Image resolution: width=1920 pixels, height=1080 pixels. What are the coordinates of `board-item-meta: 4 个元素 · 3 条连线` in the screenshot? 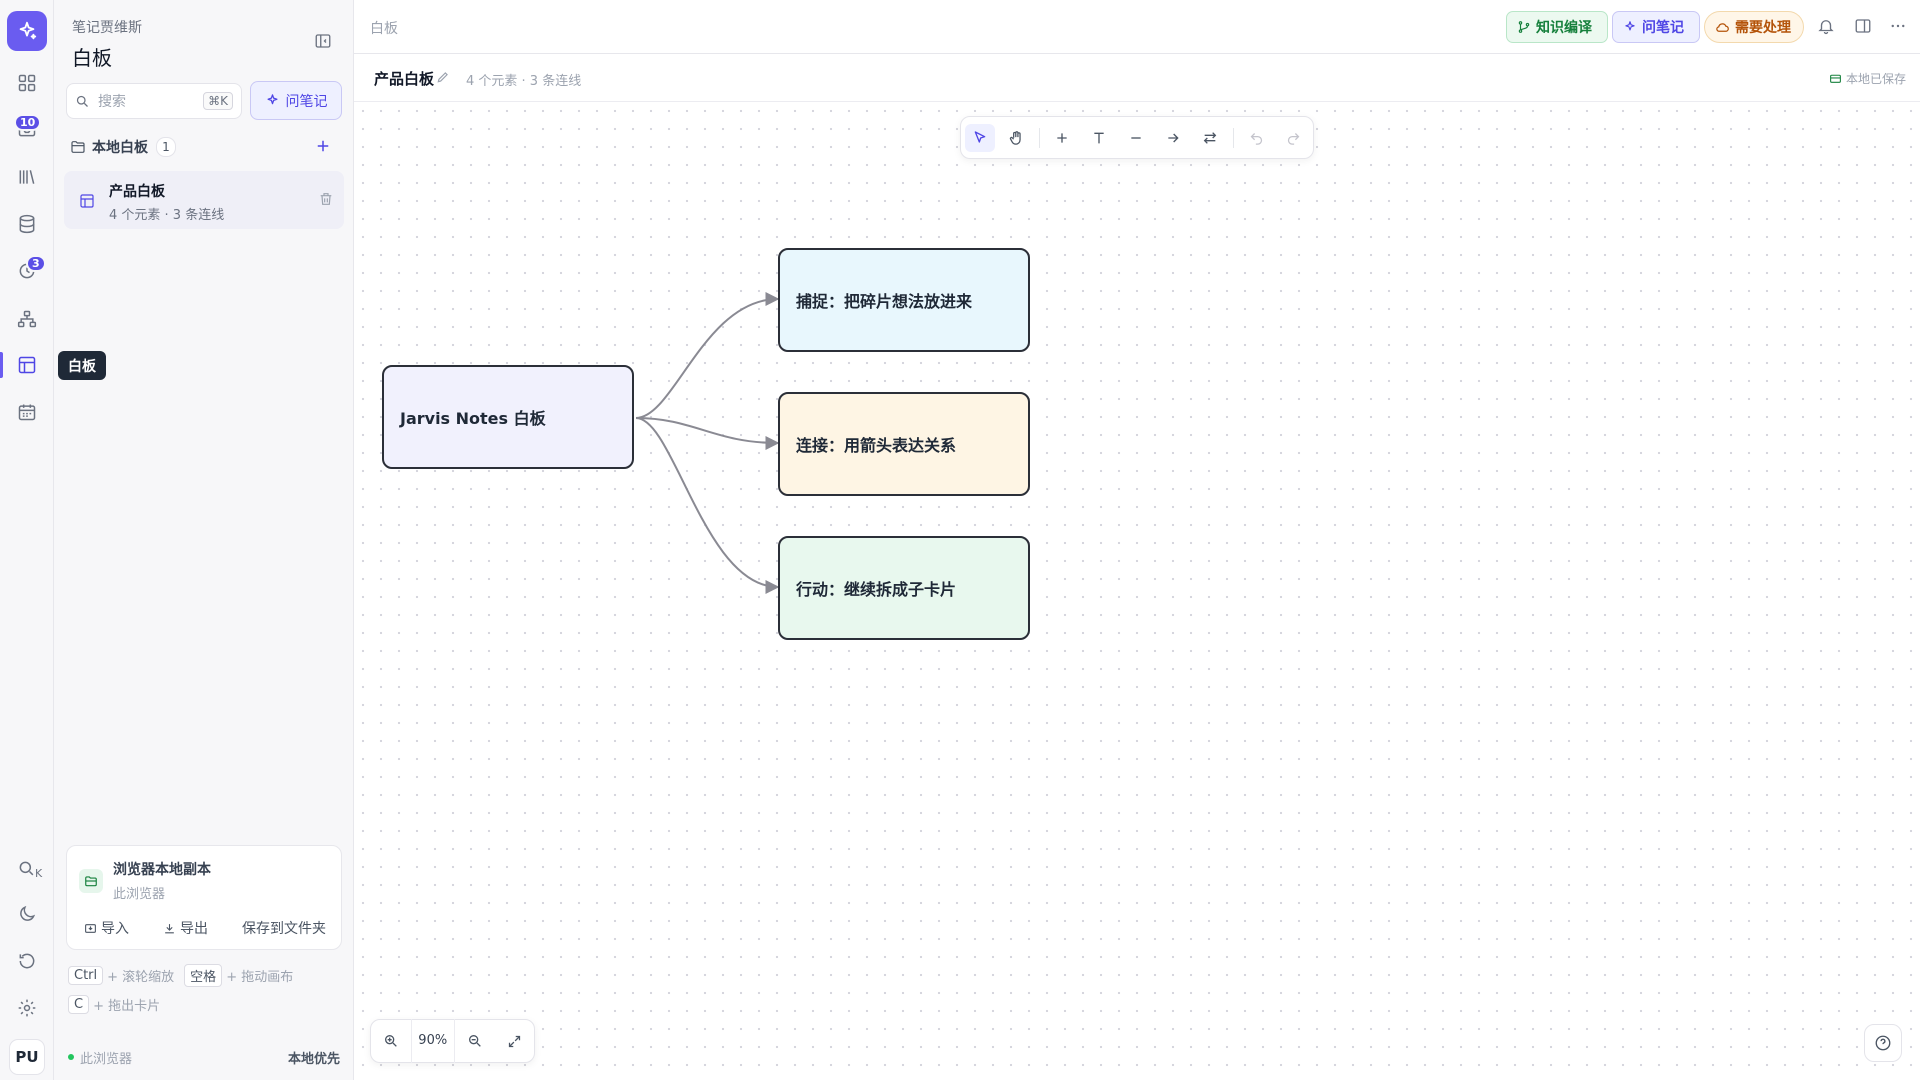 It's located at (167, 215).